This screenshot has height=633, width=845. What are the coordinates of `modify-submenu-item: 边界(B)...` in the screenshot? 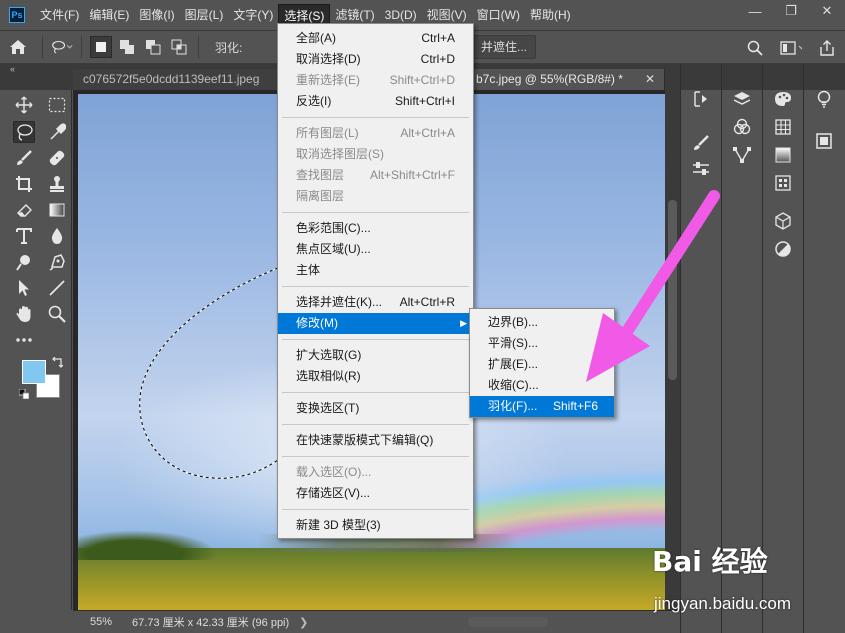 It's located at (542, 322).